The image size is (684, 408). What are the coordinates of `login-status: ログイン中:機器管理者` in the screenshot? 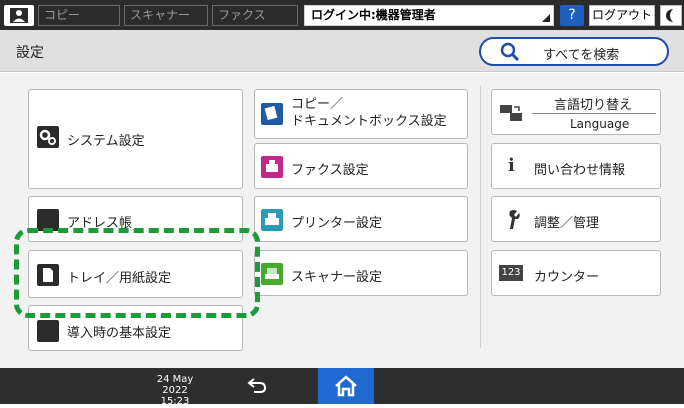 It's located at (429, 15).